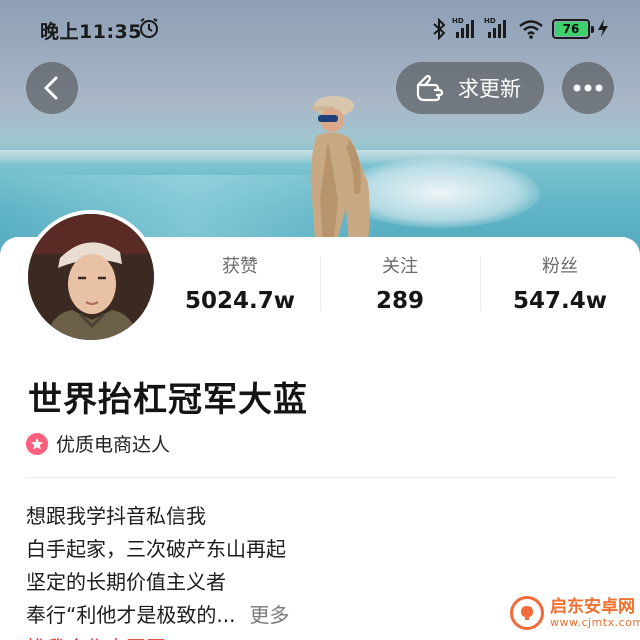 Image resolution: width=640 pixels, height=640 pixels. Describe the element at coordinates (240, 266) in the screenshot. I see `stat-label: 获赞` at that location.